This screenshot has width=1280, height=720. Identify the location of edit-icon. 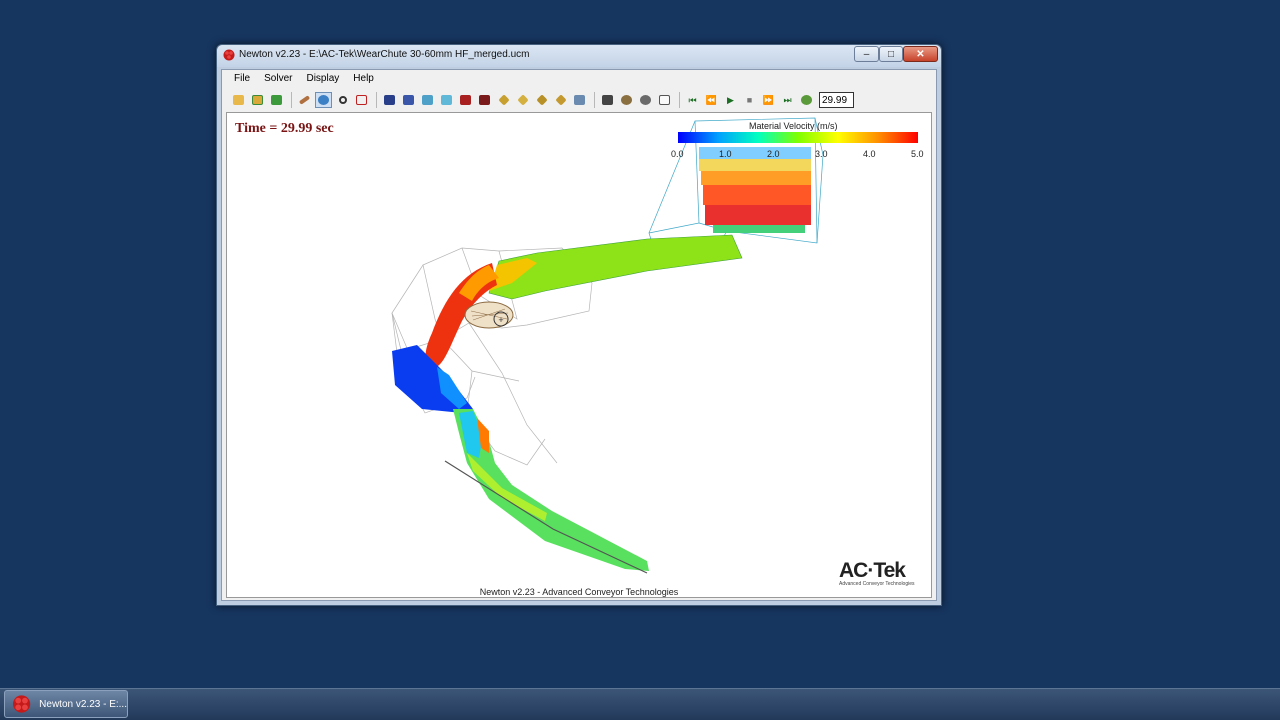
(304, 100).